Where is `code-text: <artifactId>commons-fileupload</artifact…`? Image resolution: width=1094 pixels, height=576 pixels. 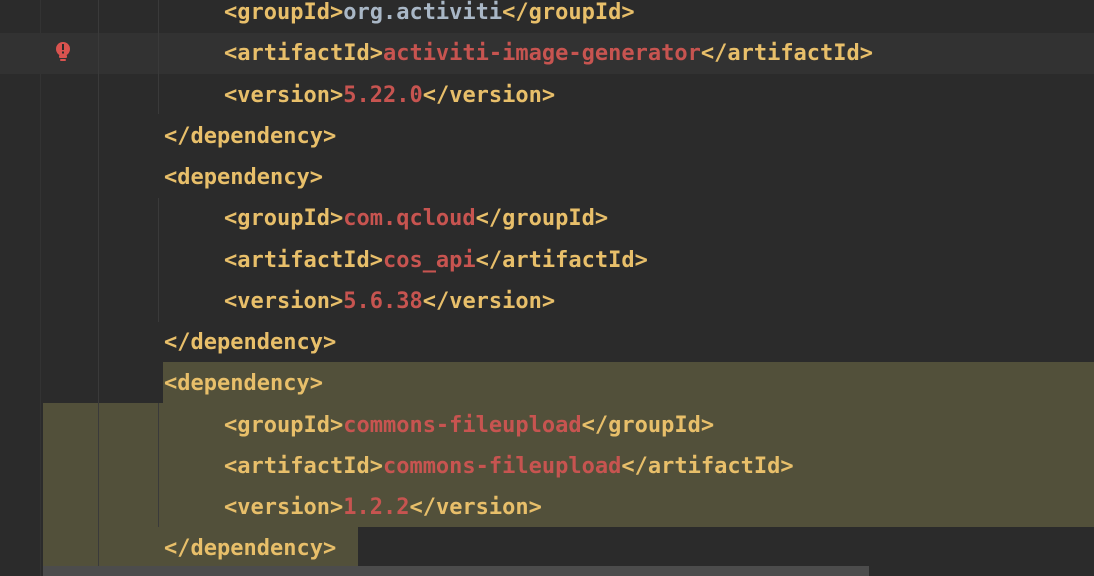
code-text: <artifactId>commons-fileupload</artifact… is located at coordinates (509, 466).